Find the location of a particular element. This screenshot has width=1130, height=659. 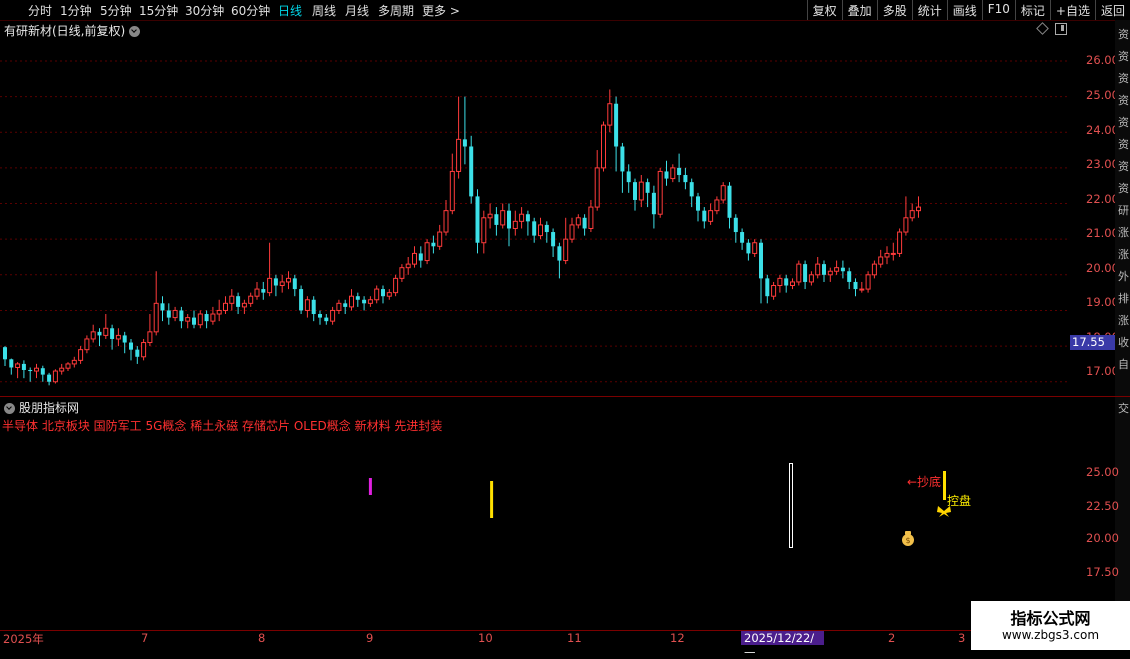

toolbar-actions: 复权 叠加 多股 统计 画线 F10 标记 +自选 返回 is located at coordinates (968, 10).